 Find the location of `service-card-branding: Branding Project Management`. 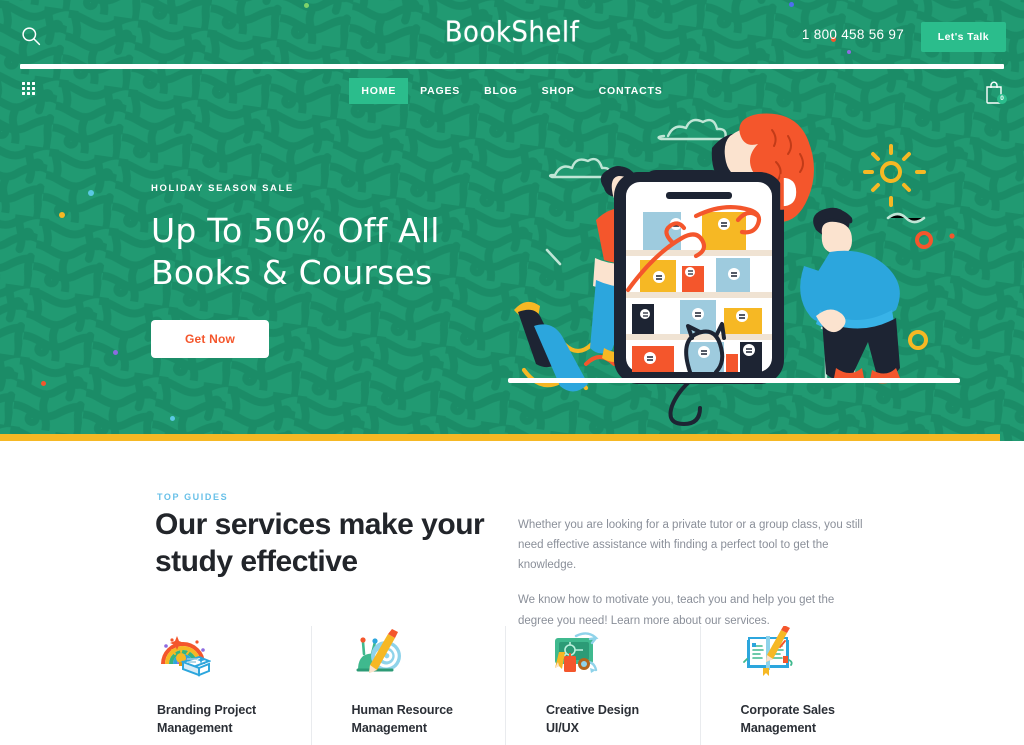

service-card-branding: Branding Project Management is located at coordinates (230, 685).